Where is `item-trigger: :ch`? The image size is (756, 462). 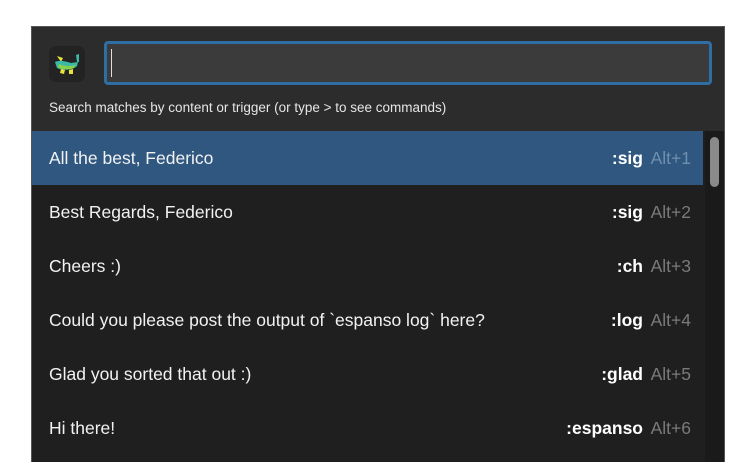
item-trigger: :ch is located at coordinates (629, 265).